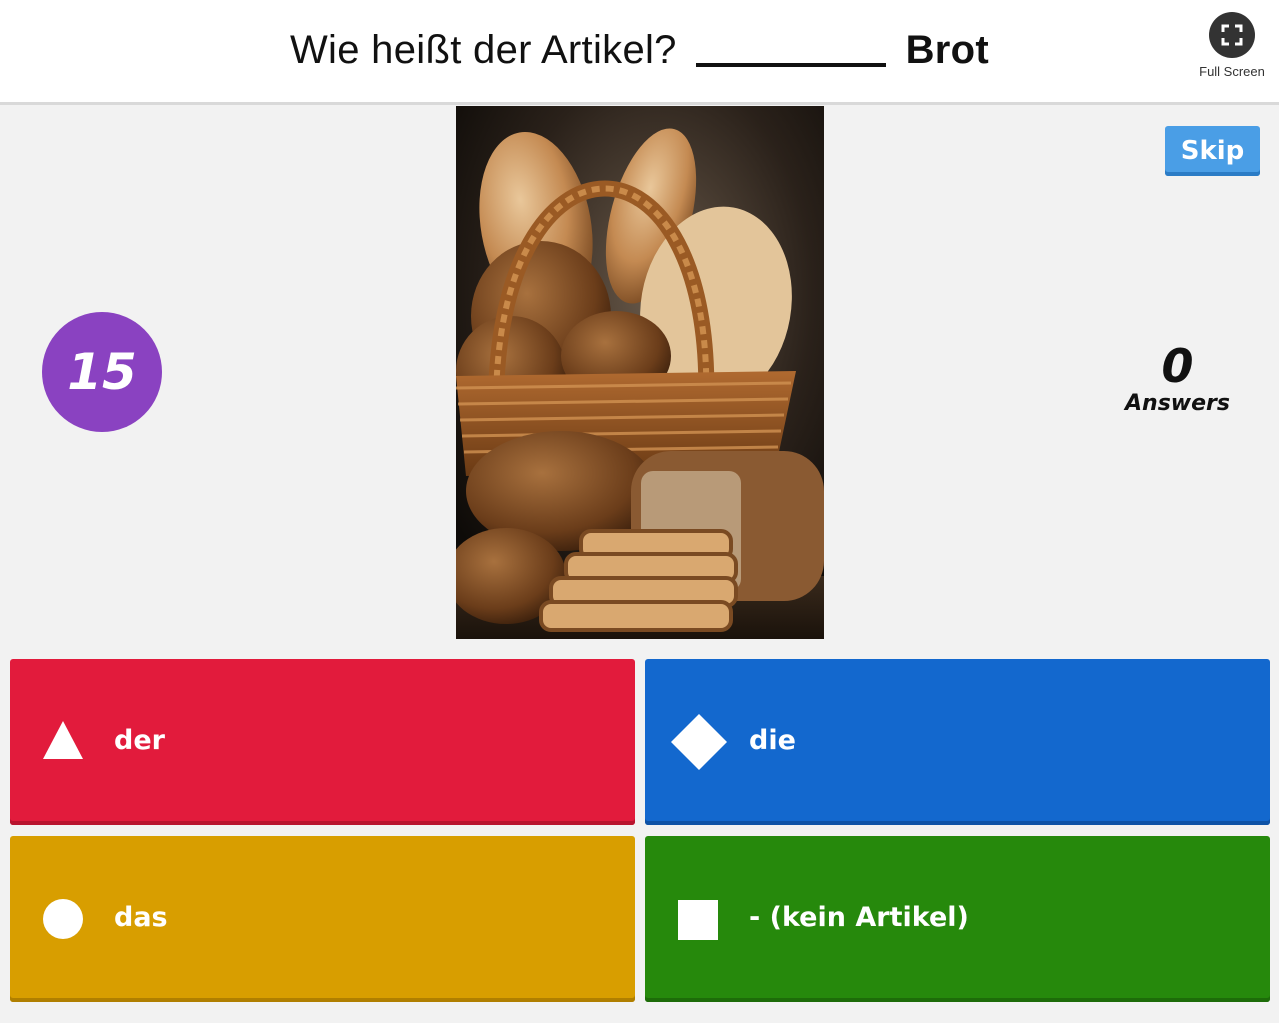  I want to click on answer-option-der: der, so click(322, 742).